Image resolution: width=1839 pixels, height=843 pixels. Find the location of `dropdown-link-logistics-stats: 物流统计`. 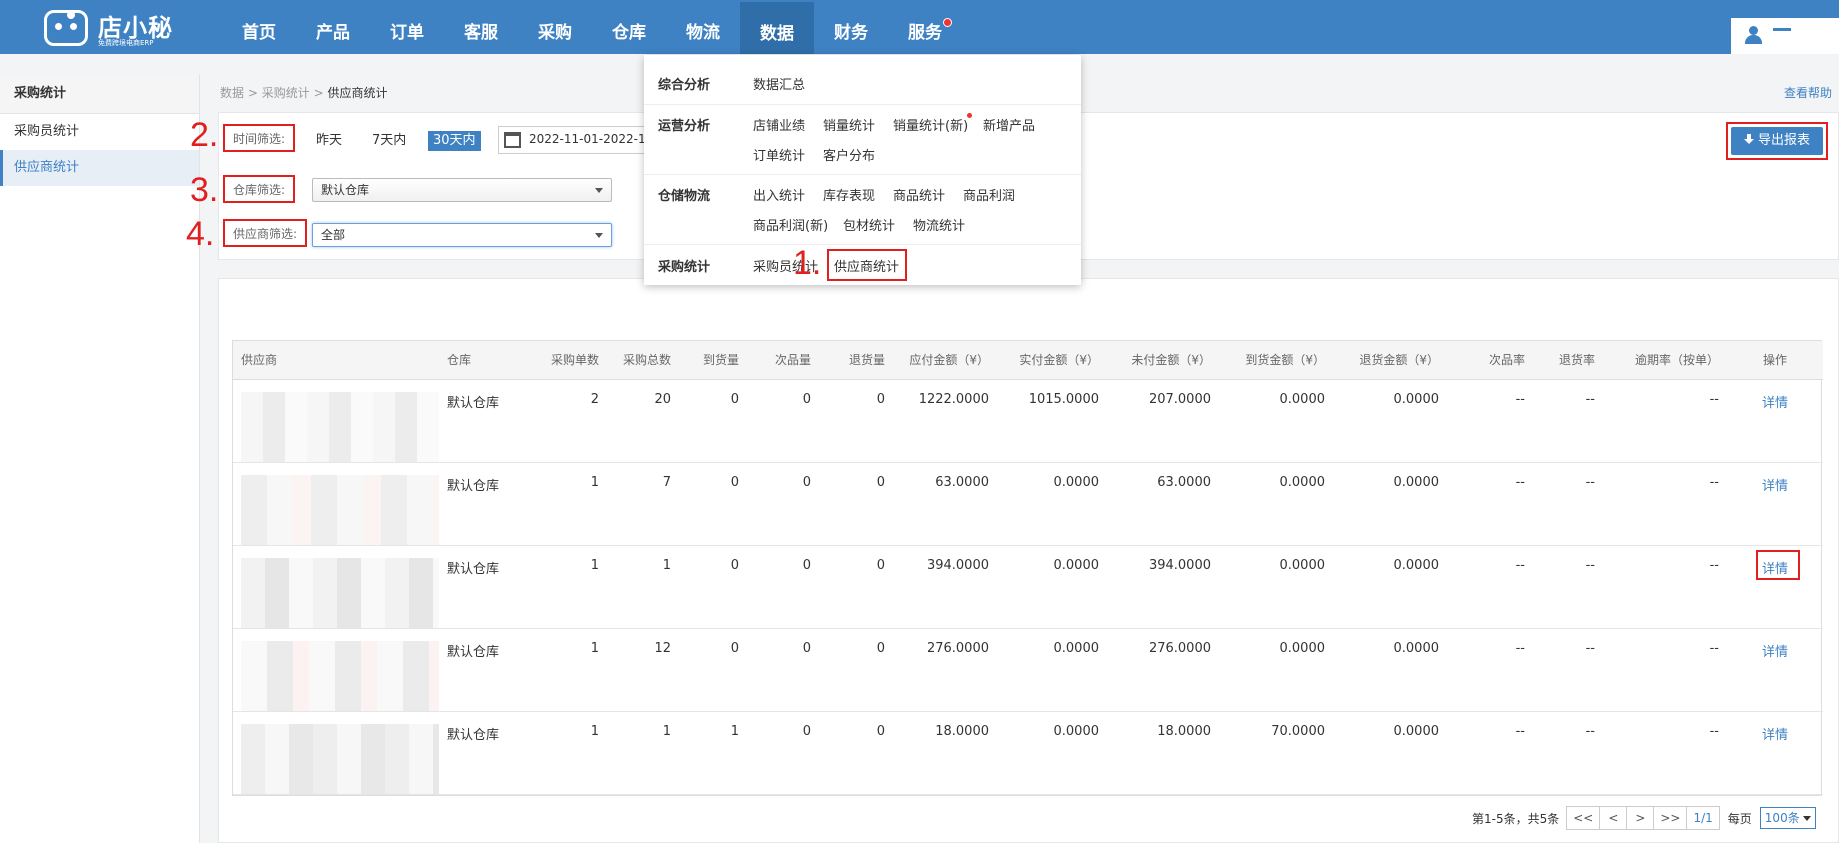

dropdown-link-logistics-stats: 物流统计 is located at coordinates (939, 224).